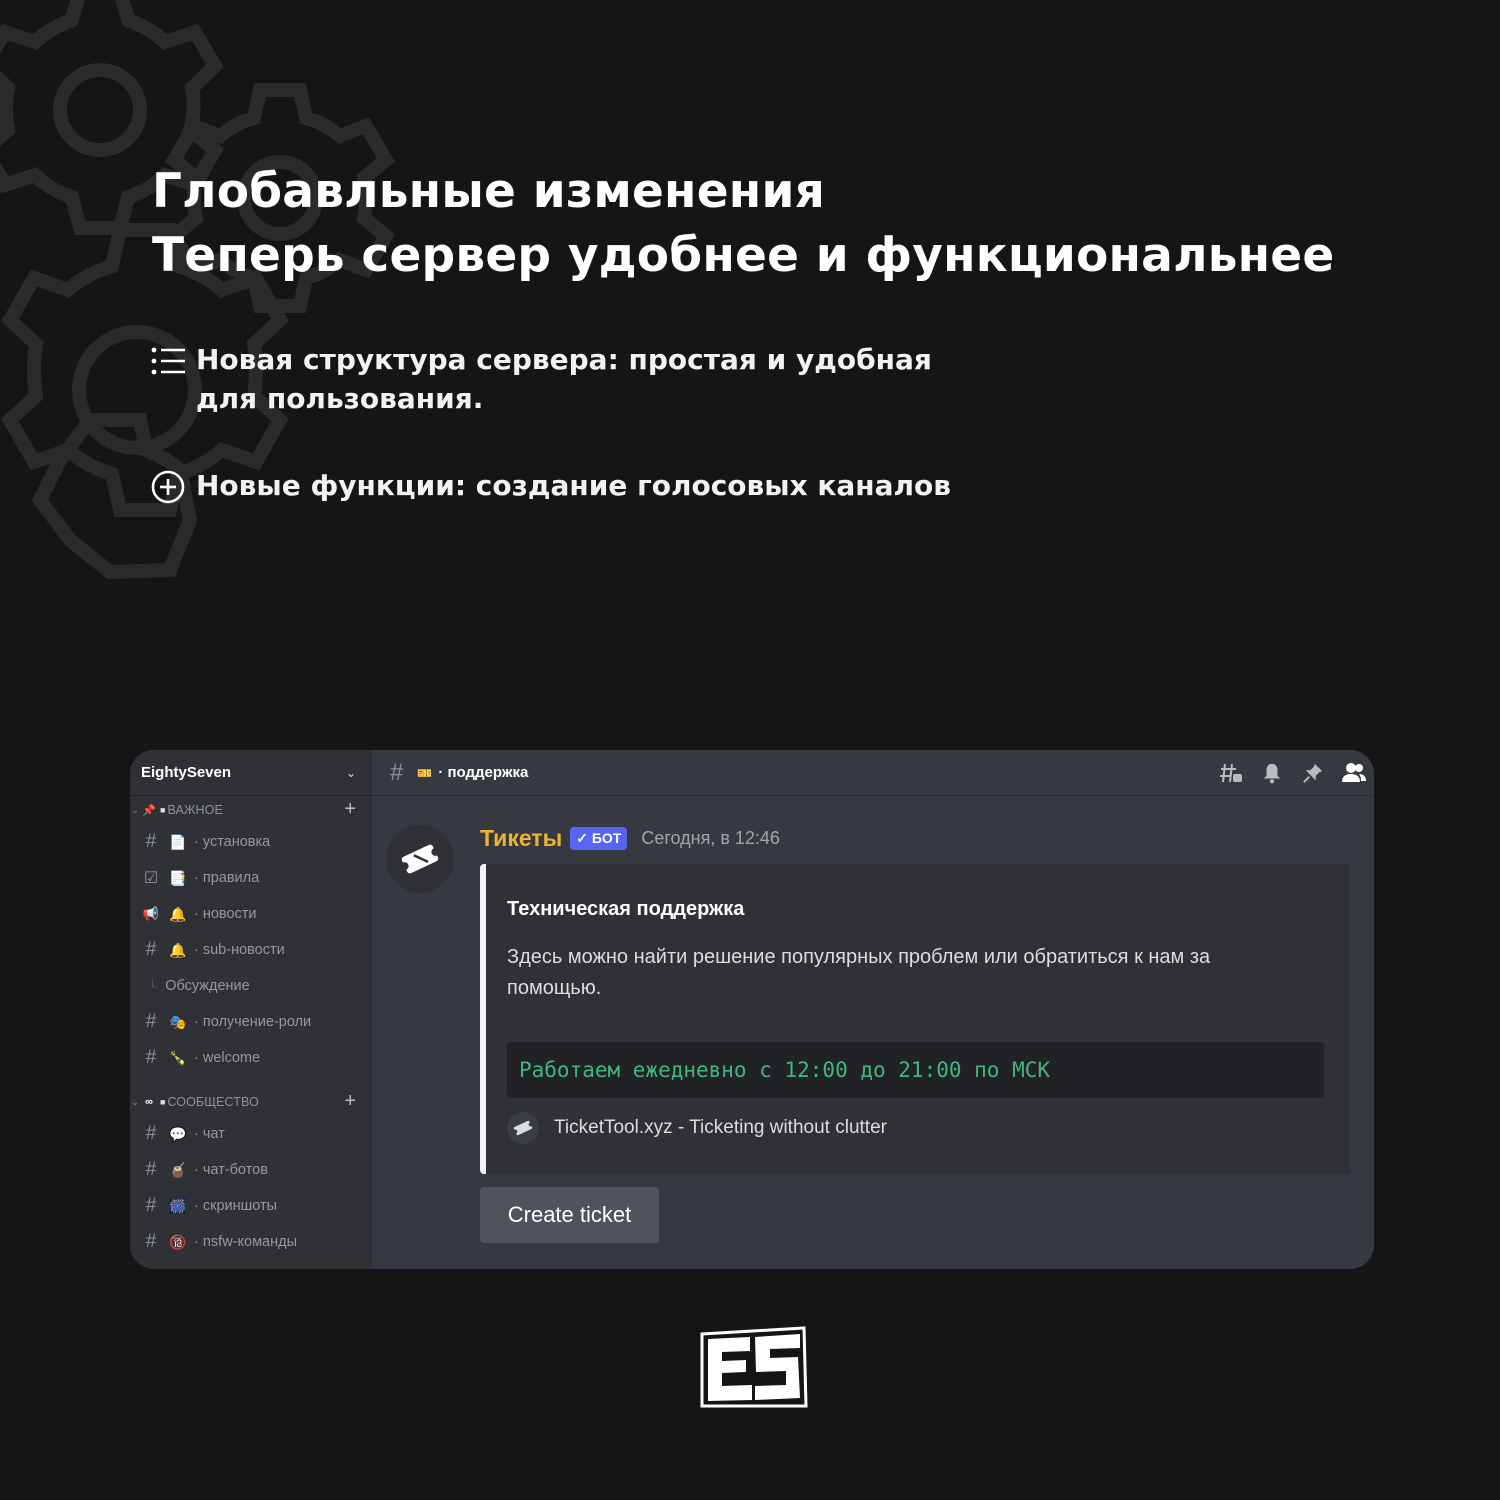 This screenshot has width=1500, height=1500. Describe the element at coordinates (151, 878) in the screenshot. I see `rules-icon: ☑` at that location.